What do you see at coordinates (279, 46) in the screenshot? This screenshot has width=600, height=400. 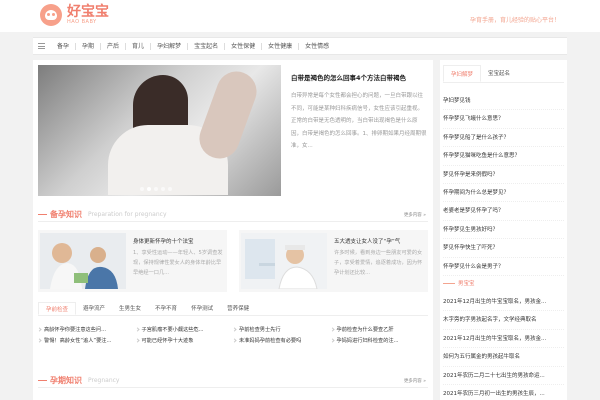 I see `nav-item: 女性健康` at bounding box center [279, 46].